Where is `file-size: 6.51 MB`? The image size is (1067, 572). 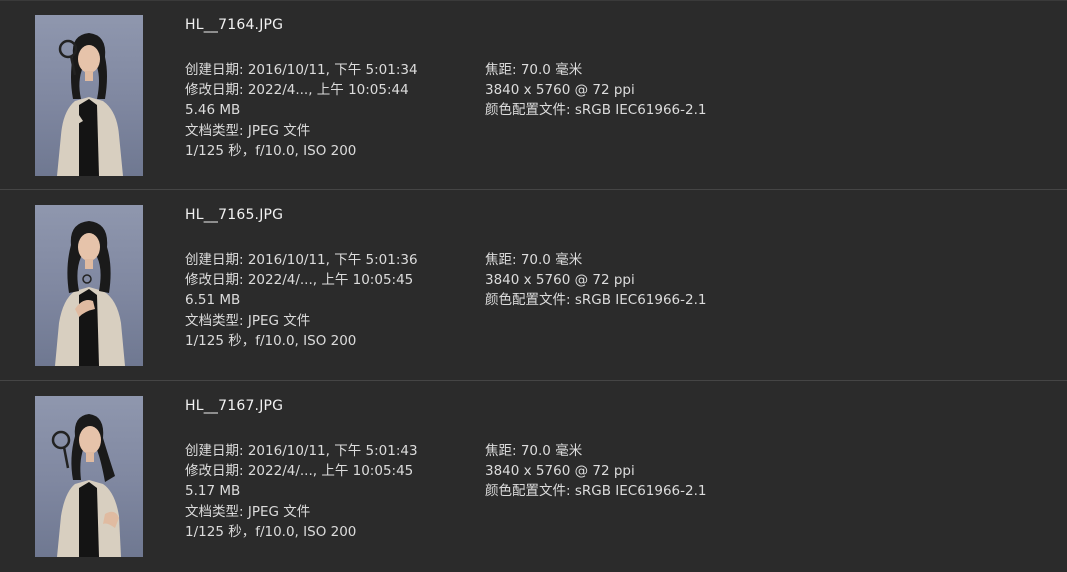 file-size: 6.51 MB is located at coordinates (213, 300).